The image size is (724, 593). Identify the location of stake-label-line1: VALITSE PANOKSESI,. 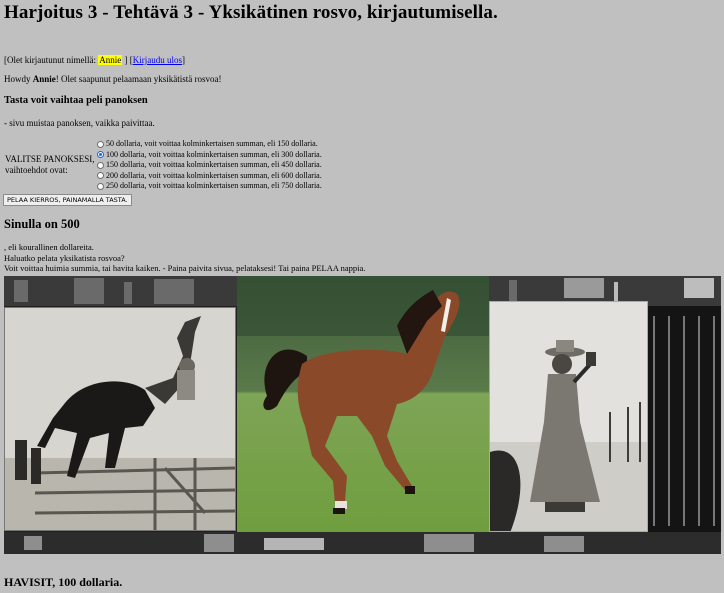
(50, 159).